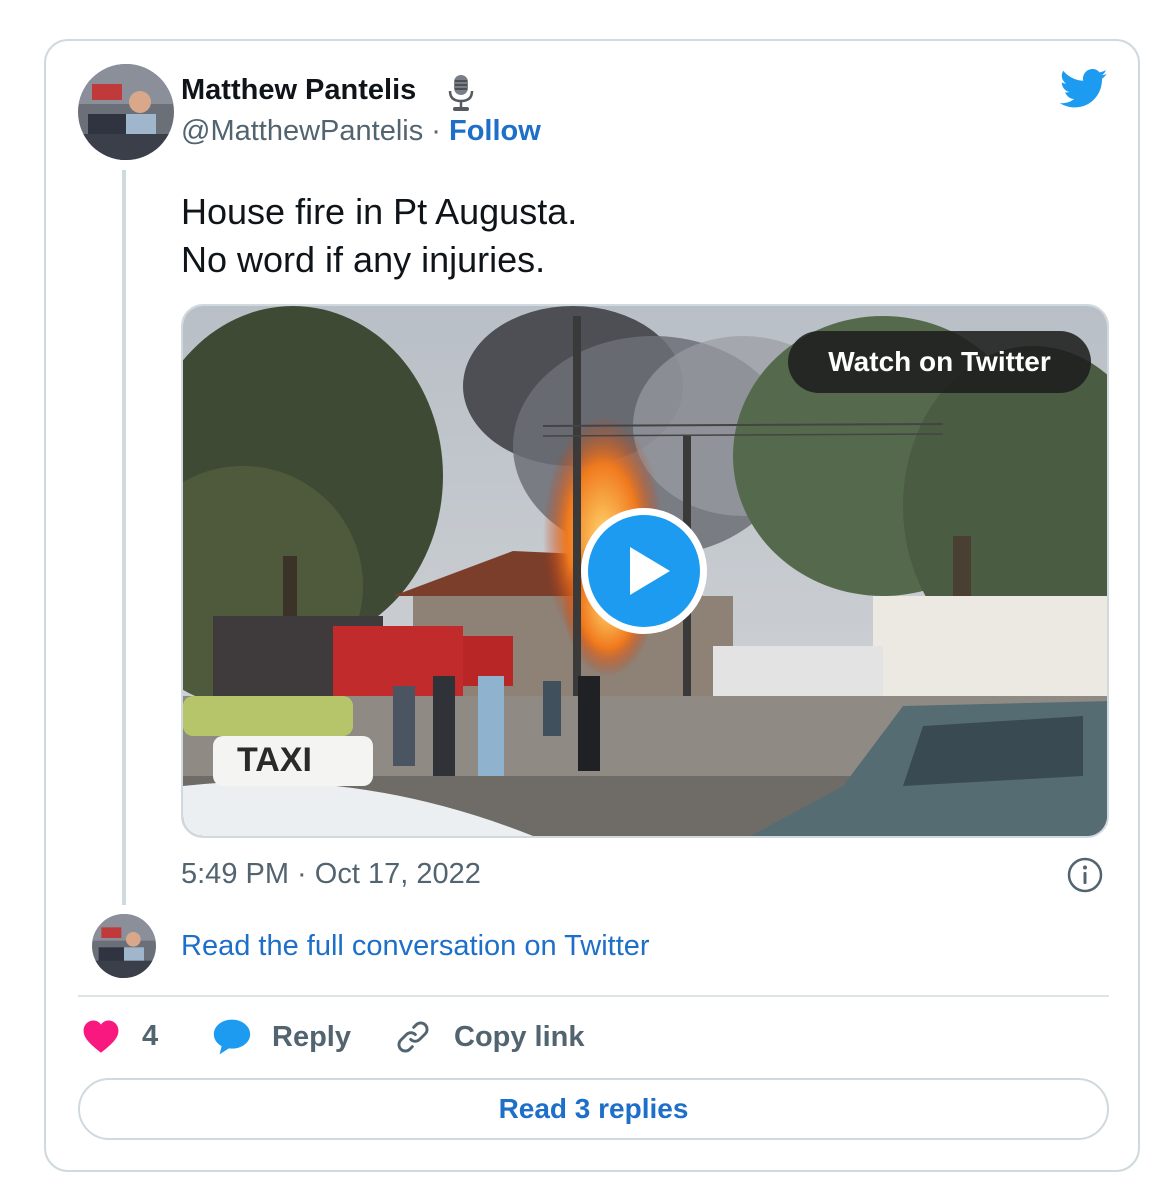 The height and width of the screenshot is (1192, 1170). What do you see at coordinates (593, 1109) in the screenshot?
I see `read-replies-button: Read 3 replies` at bounding box center [593, 1109].